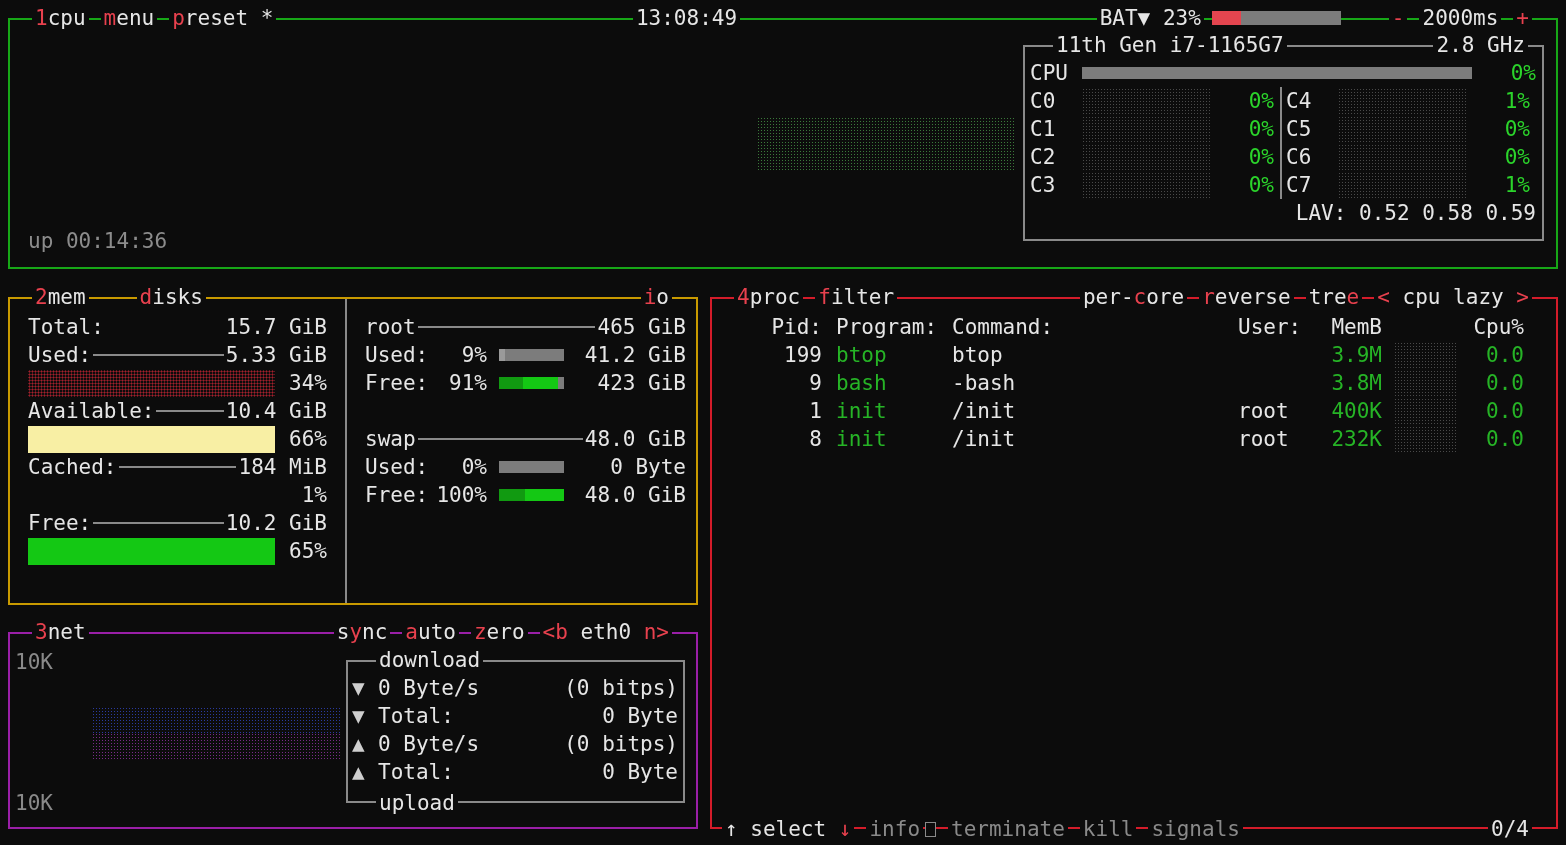  I want to click on core-label: C3, so click(1043, 185).